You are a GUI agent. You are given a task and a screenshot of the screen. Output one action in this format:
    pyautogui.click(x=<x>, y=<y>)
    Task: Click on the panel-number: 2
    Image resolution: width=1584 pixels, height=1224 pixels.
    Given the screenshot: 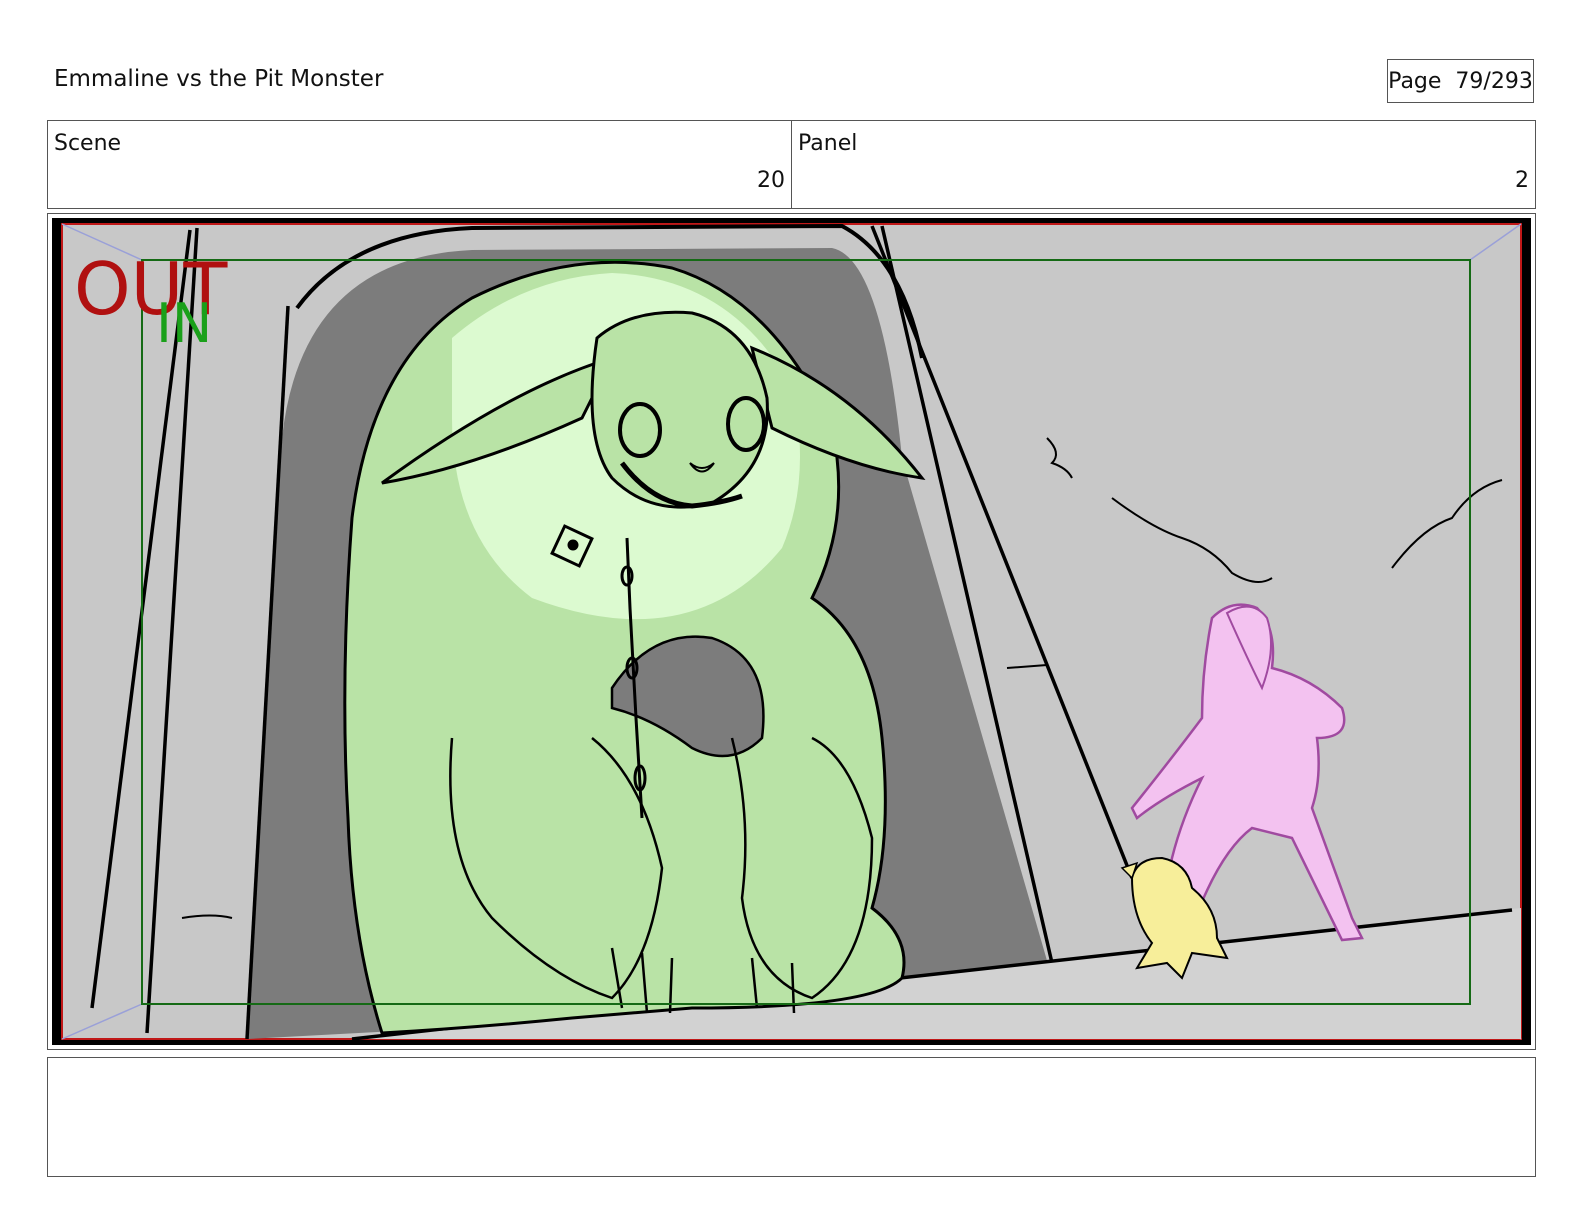 What is the action you would take?
    pyautogui.click(x=1522, y=180)
    